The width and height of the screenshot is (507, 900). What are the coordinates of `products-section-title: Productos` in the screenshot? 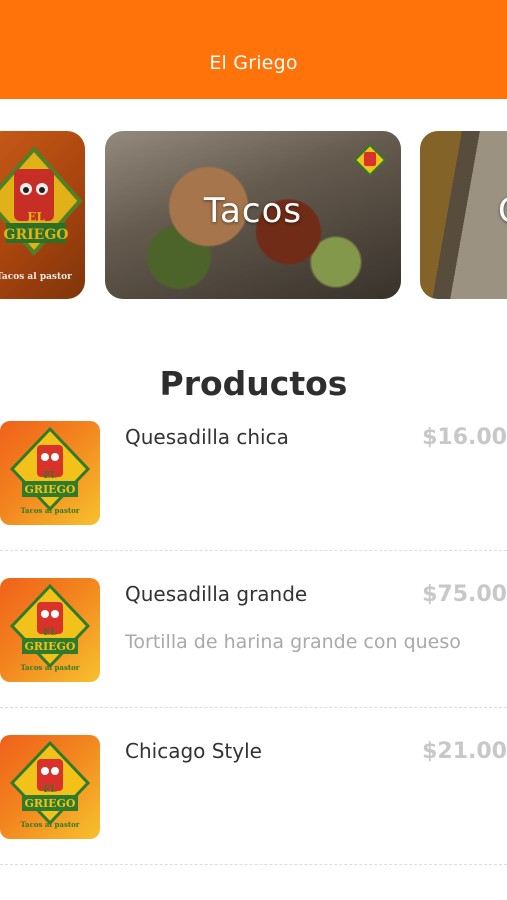 It's located at (253, 383).